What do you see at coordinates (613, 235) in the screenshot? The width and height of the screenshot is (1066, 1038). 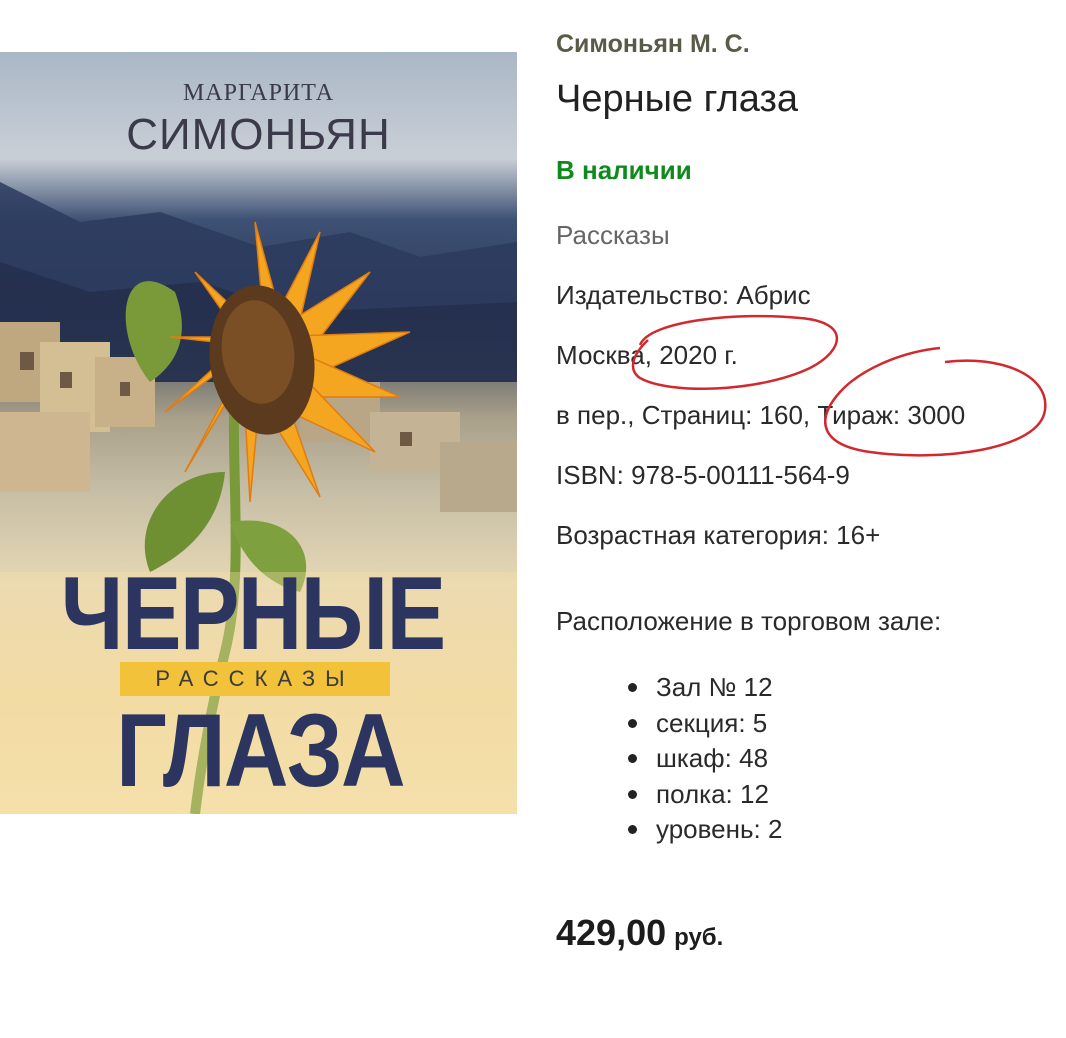 I see `genre-link: Рассказы` at bounding box center [613, 235].